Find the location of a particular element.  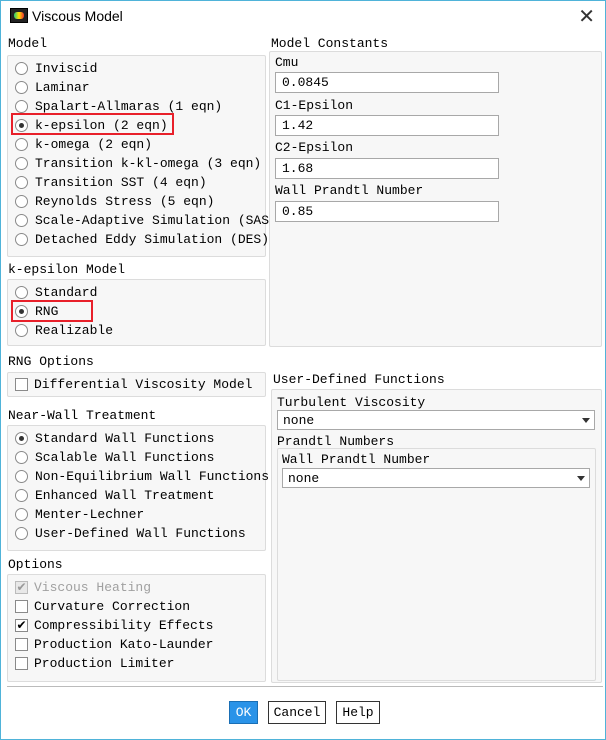

radio-transition-k-kl-omega-3-eqn: Transition k-kl-omega (3 eqn) is located at coordinates (138, 163).